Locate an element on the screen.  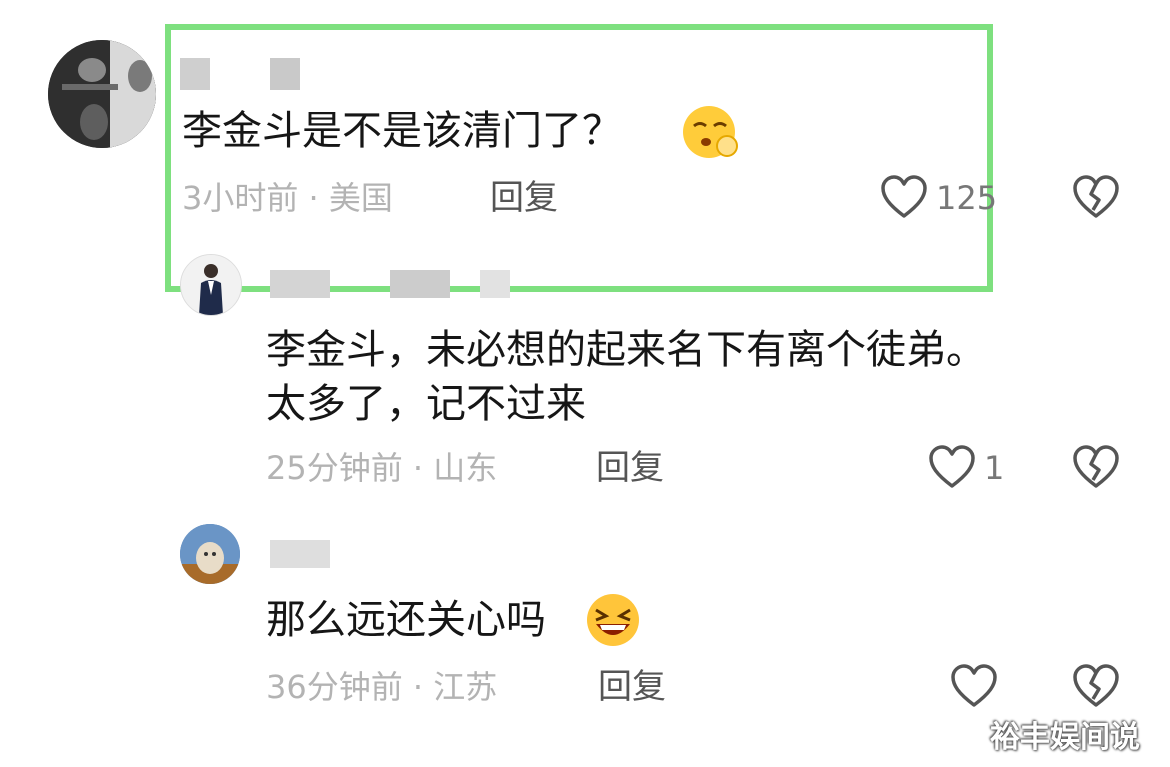
comment-meta: 25分钟前 · 山东 is located at coordinates (381, 468).